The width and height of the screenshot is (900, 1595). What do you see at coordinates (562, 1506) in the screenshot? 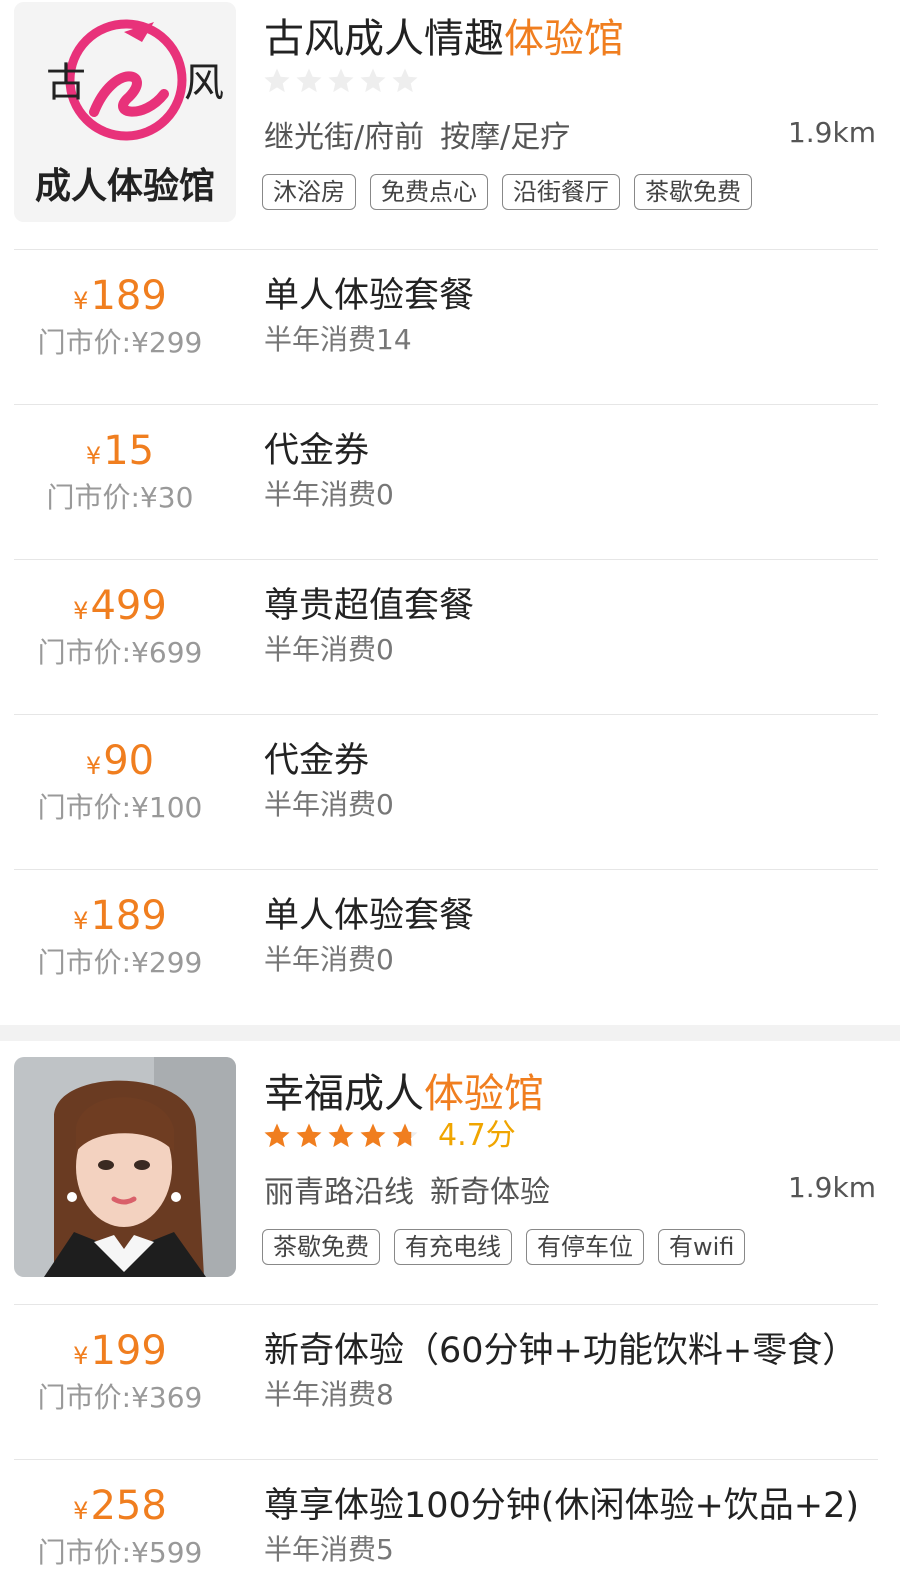
I see `deal-title: 尊享体验100分钟(休闲体验+饮品+2)` at bounding box center [562, 1506].